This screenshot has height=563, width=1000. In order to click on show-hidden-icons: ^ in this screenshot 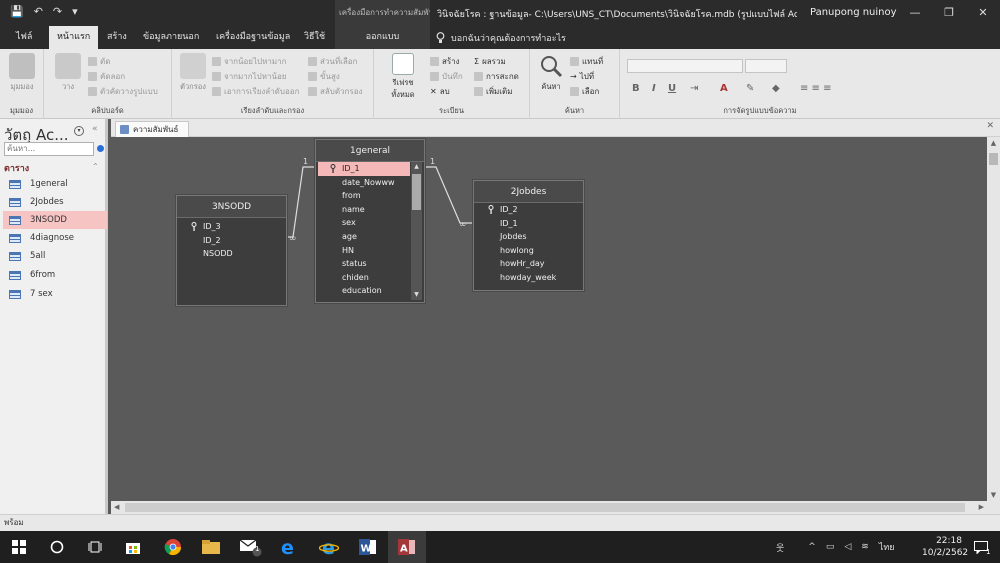, I will do `click(812, 547)`.